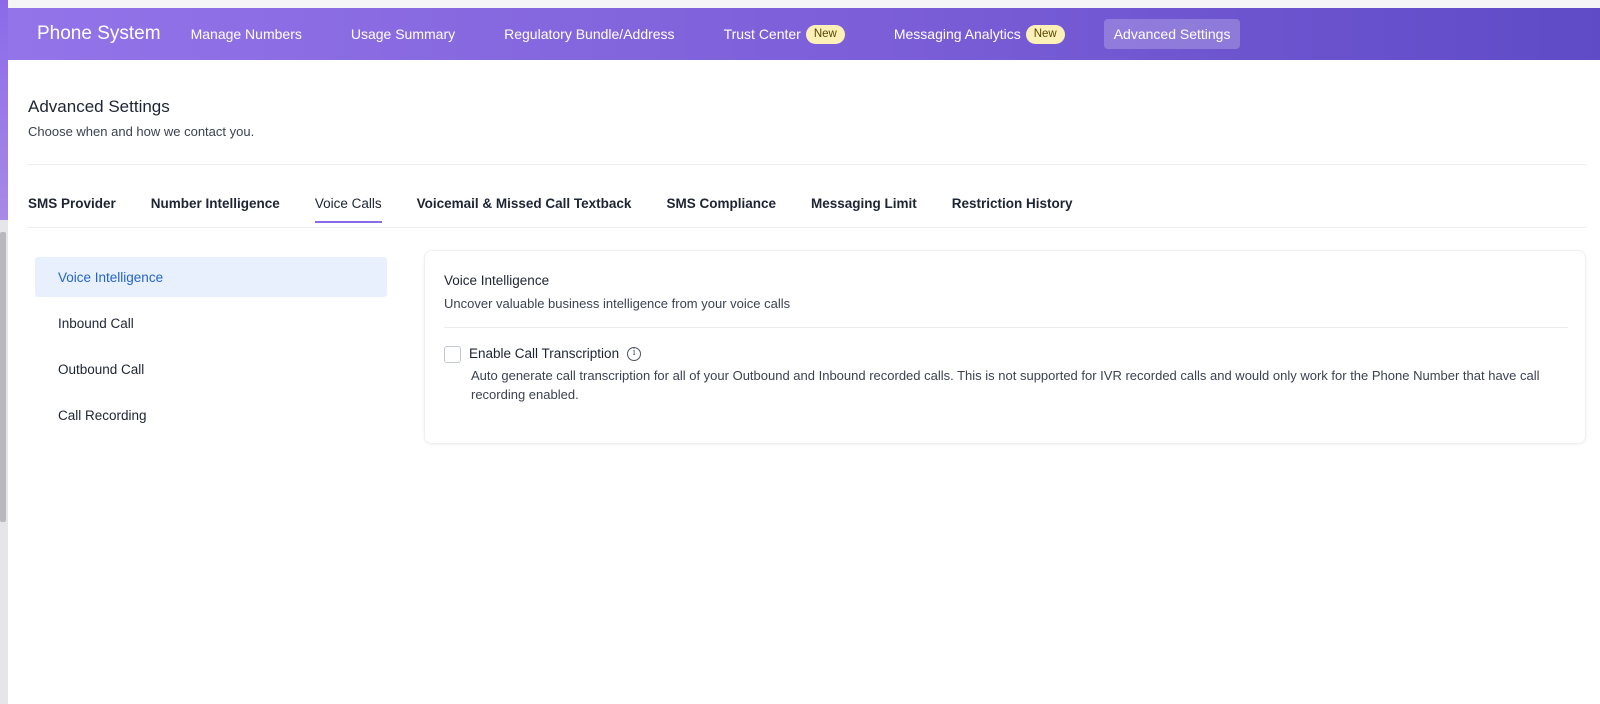 The width and height of the screenshot is (1600, 704). I want to click on option-label-text: Enable Call Transcription, so click(544, 353).